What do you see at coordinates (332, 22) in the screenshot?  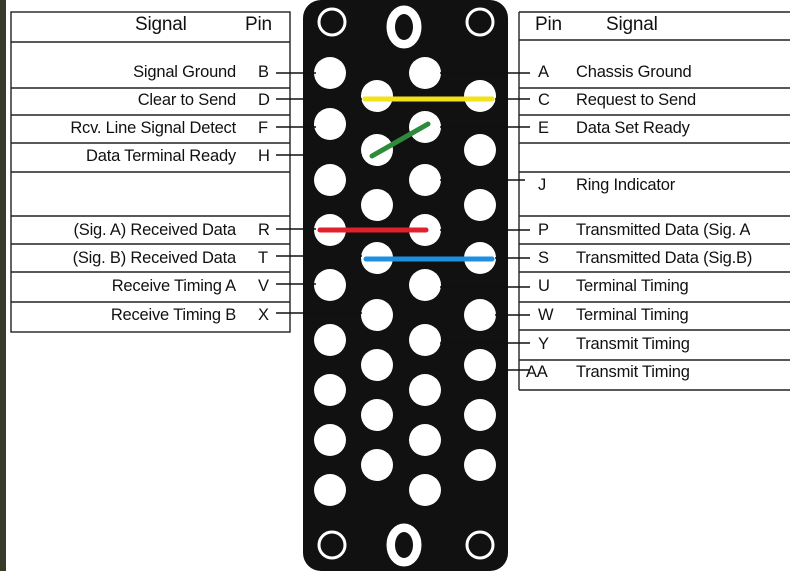 I see `mount-hole-top-left` at bounding box center [332, 22].